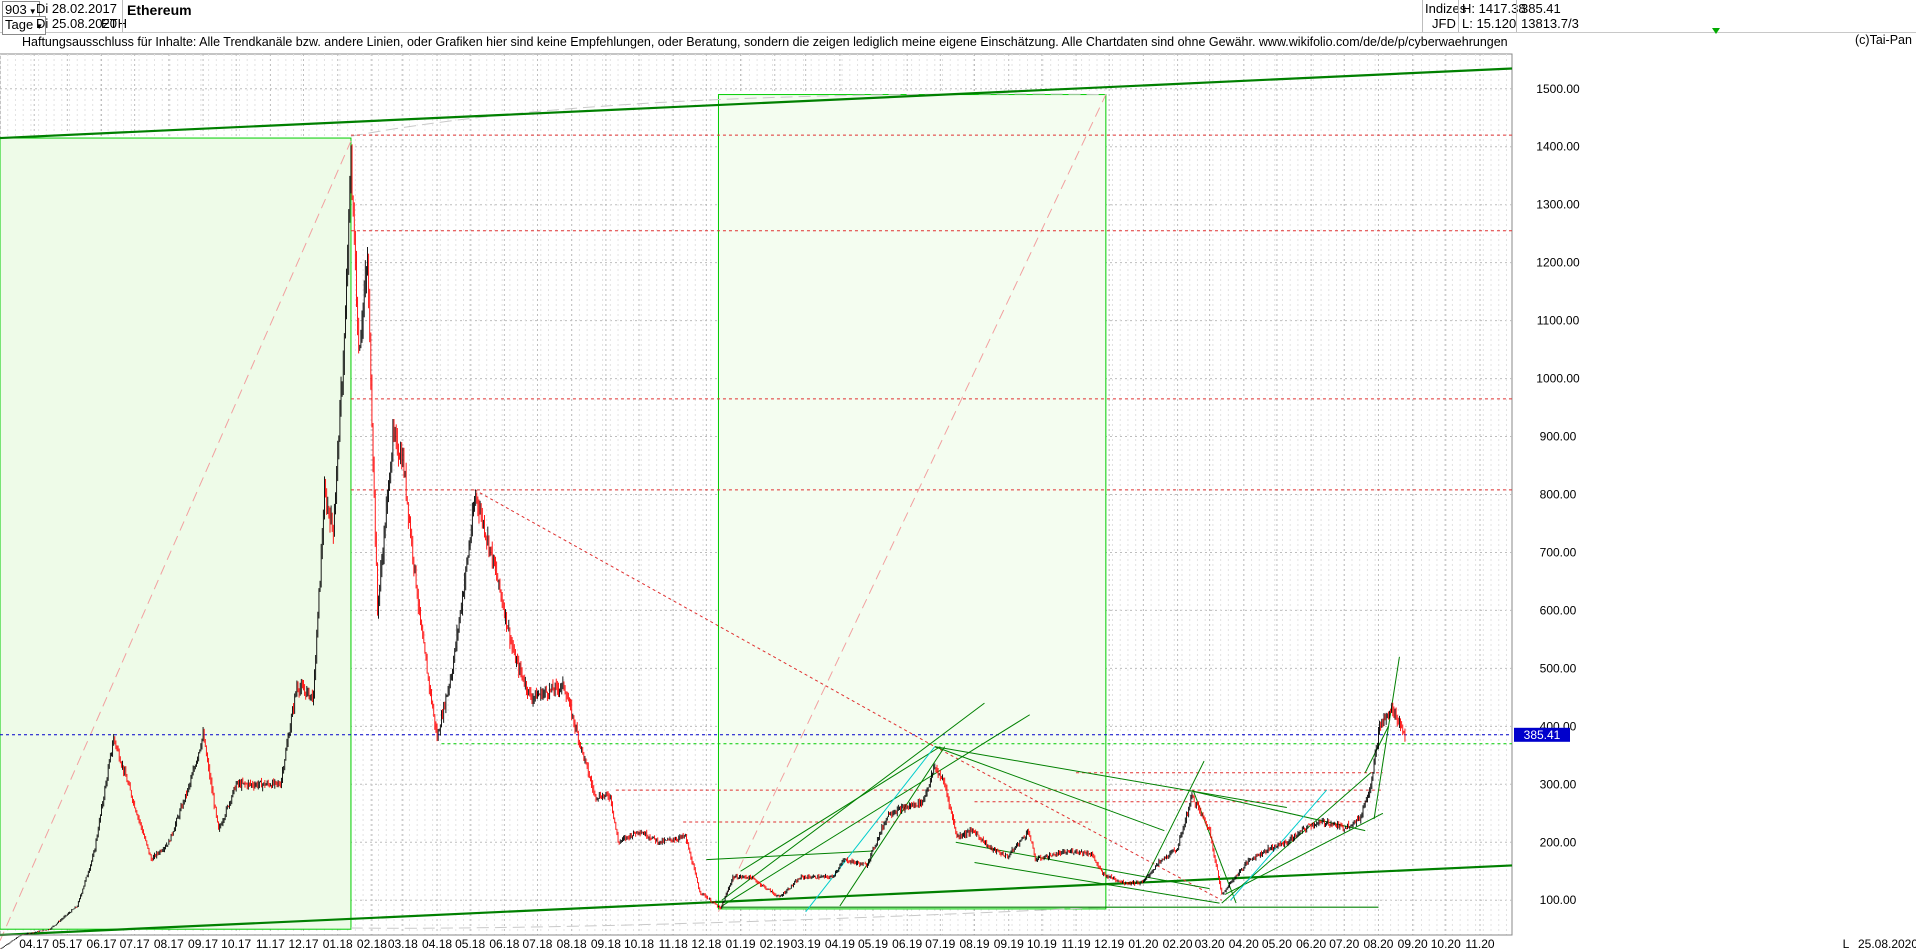  Describe the element at coordinates (270, 944) in the screenshot. I see `x-tick-label: 11.17` at that location.